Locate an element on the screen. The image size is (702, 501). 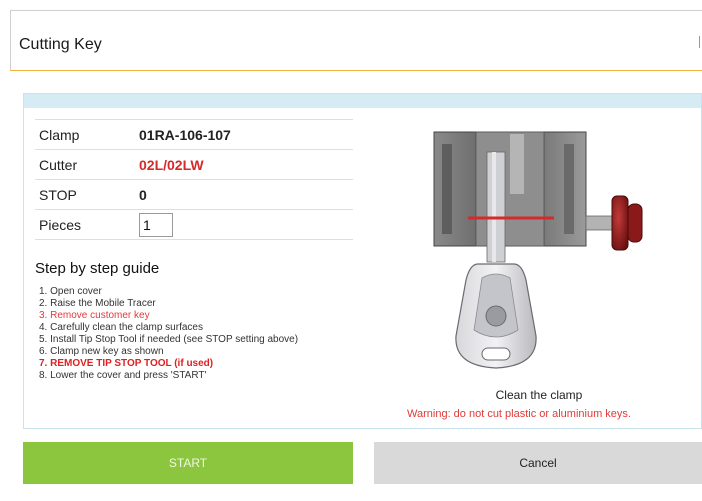
guide-step: 6. Clamp new key as shown is located at coordinates (101, 351).